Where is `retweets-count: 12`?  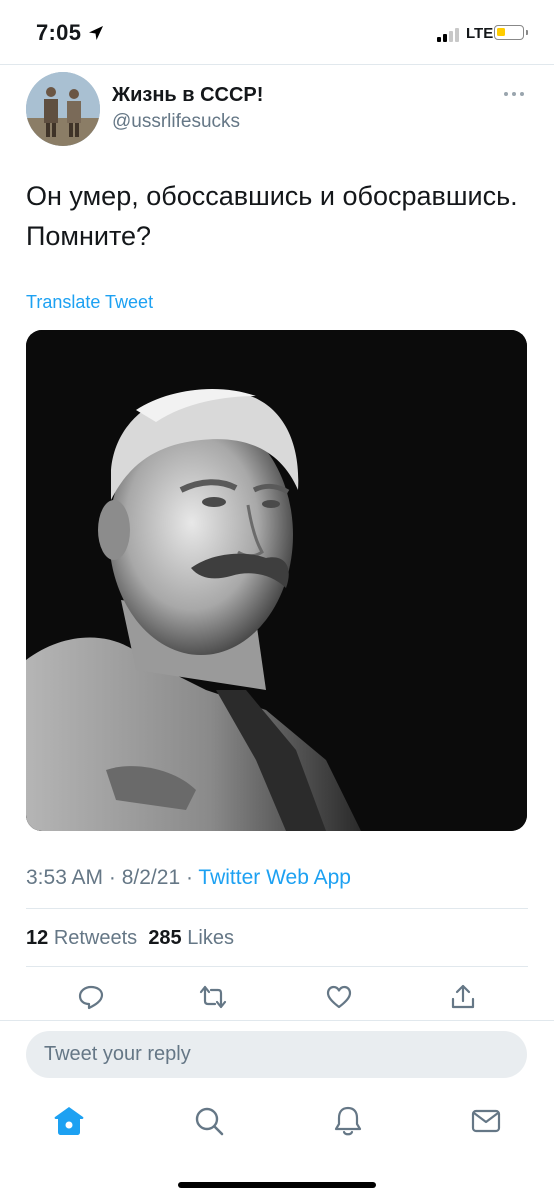 retweets-count: 12 is located at coordinates (37, 938).